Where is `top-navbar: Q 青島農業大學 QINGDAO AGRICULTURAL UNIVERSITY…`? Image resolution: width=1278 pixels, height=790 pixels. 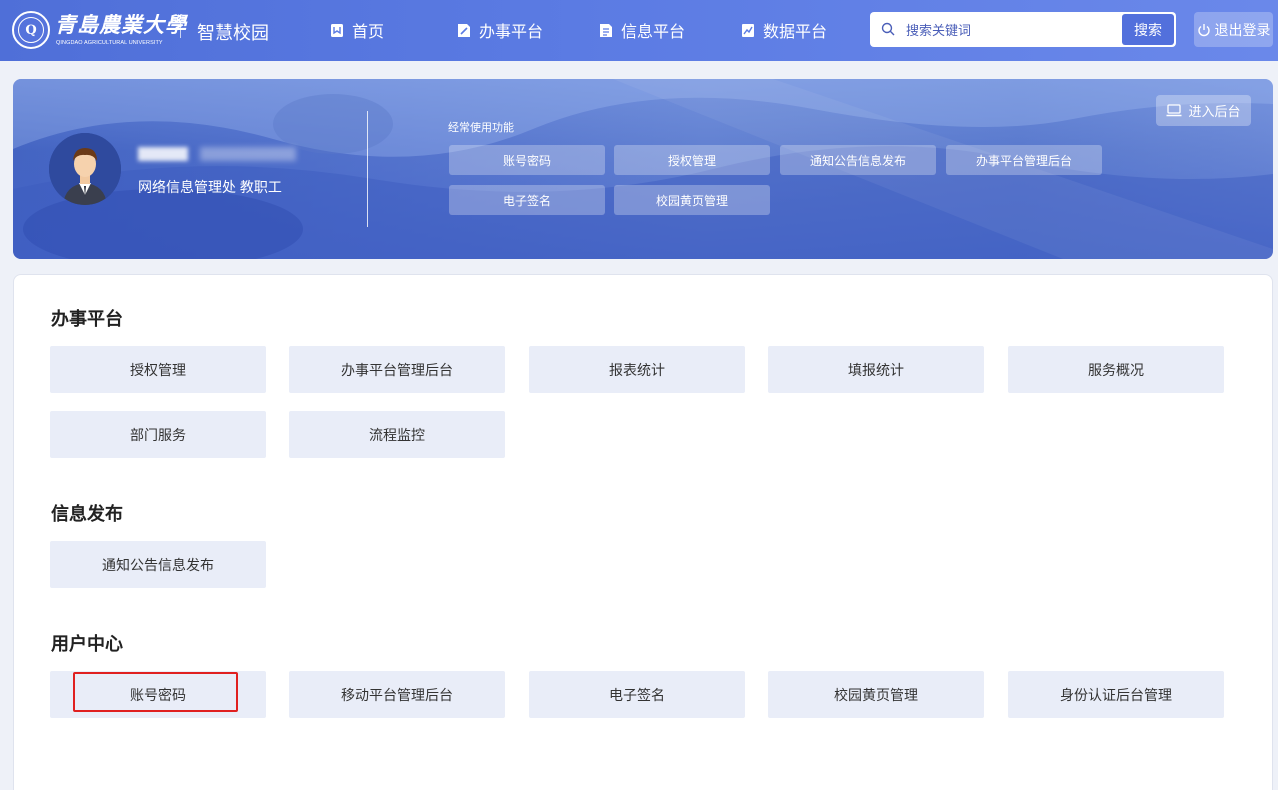 top-navbar: Q 青島農業大學 QINGDAO AGRICULTURAL UNIVERSITY… is located at coordinates (639, 30).